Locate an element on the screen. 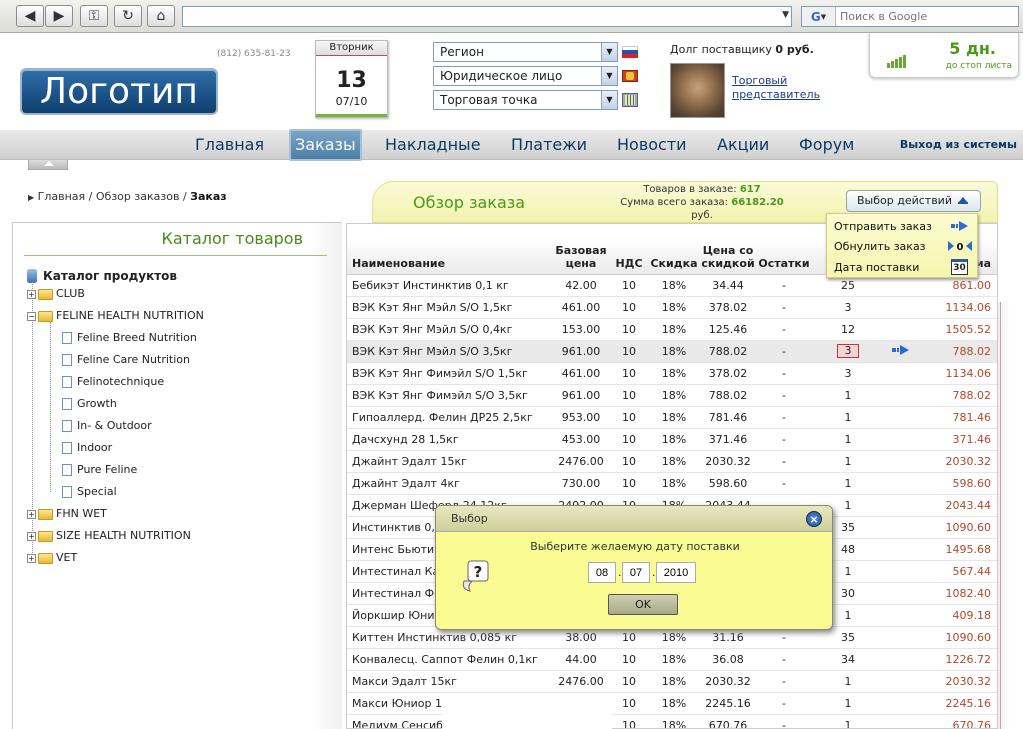  collapse-header-tab is located at coordinates (48, 165).